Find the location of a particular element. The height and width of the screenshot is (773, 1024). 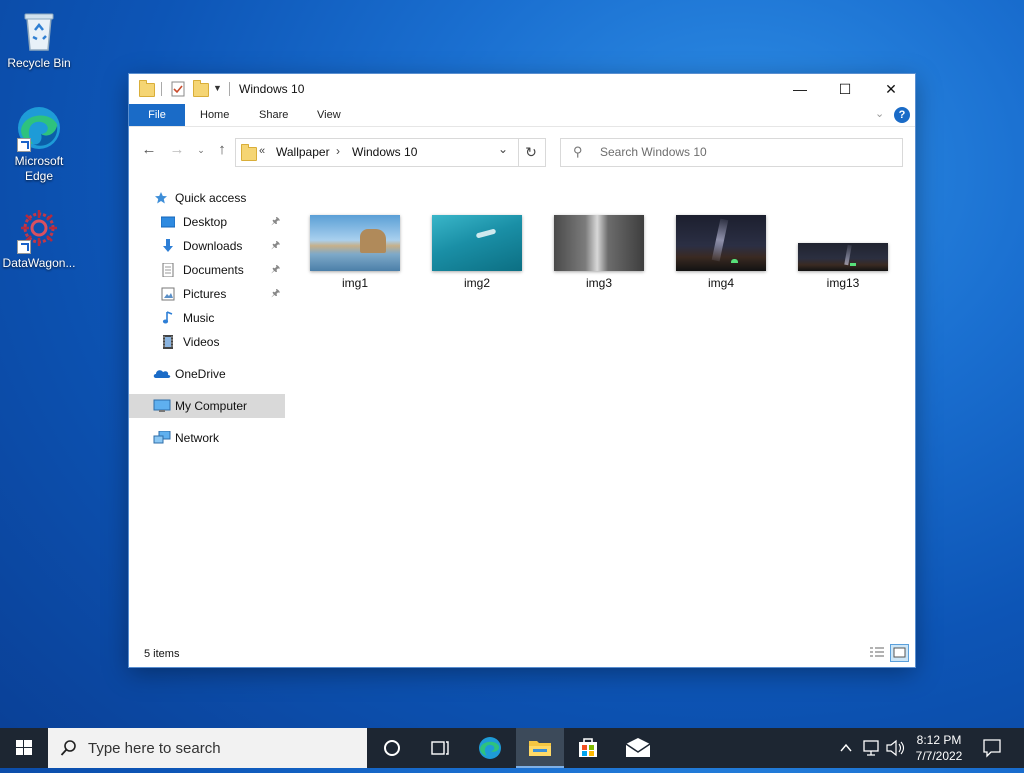

forward-arrow-icon: → is located at coordinates (177, 150).